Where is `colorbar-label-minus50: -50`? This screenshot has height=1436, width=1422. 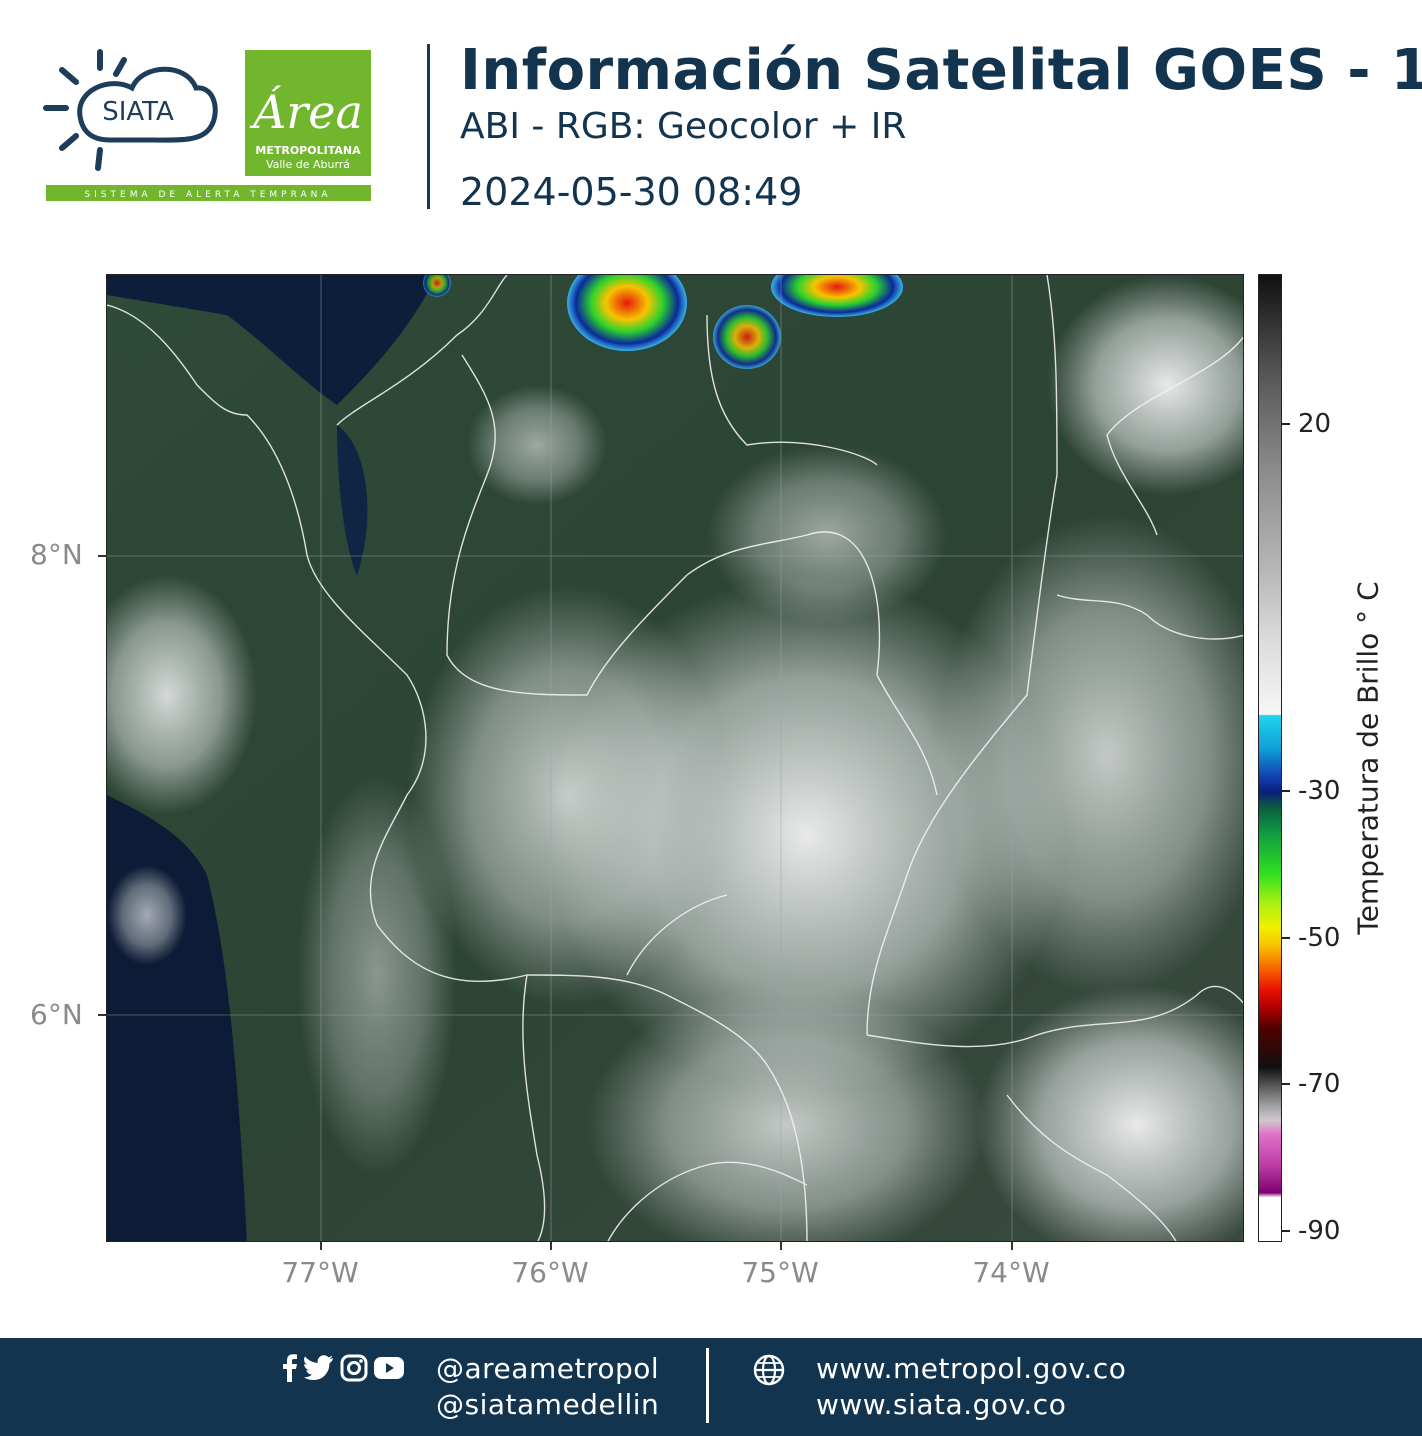 colorbar-label-minus50: -50 is located at coordinates (1319, 938).